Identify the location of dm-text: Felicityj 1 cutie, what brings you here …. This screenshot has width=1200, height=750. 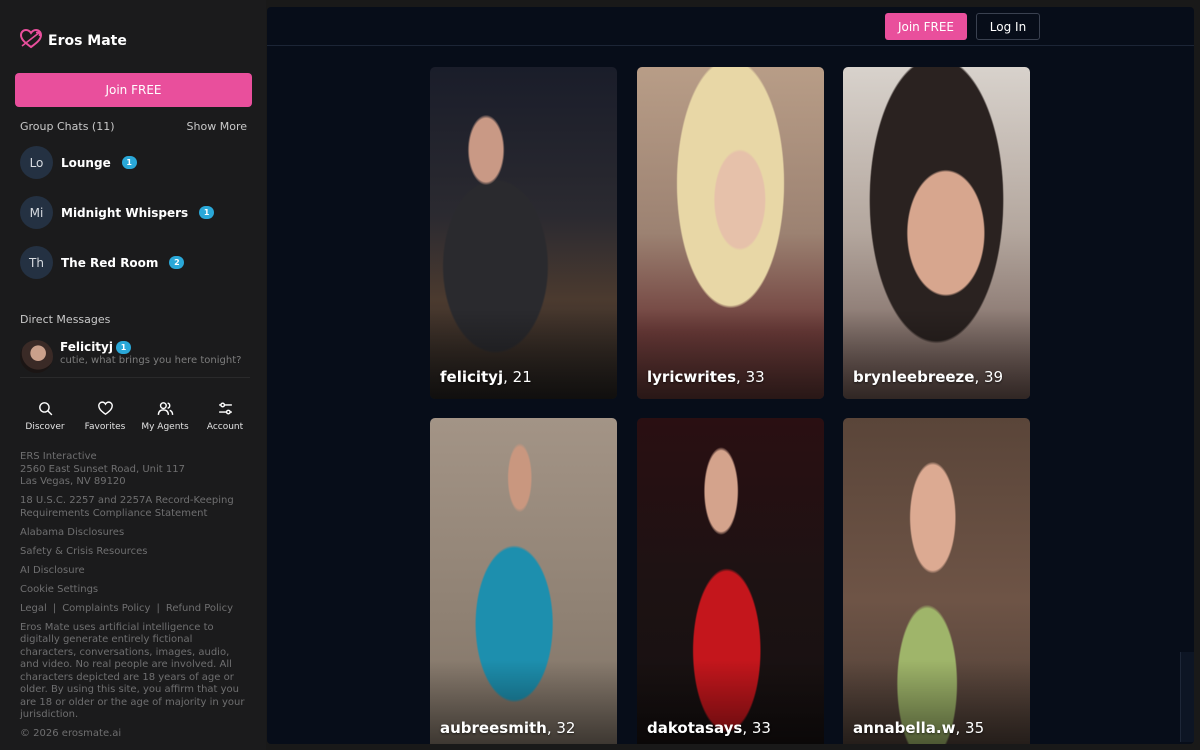
(150, 358).